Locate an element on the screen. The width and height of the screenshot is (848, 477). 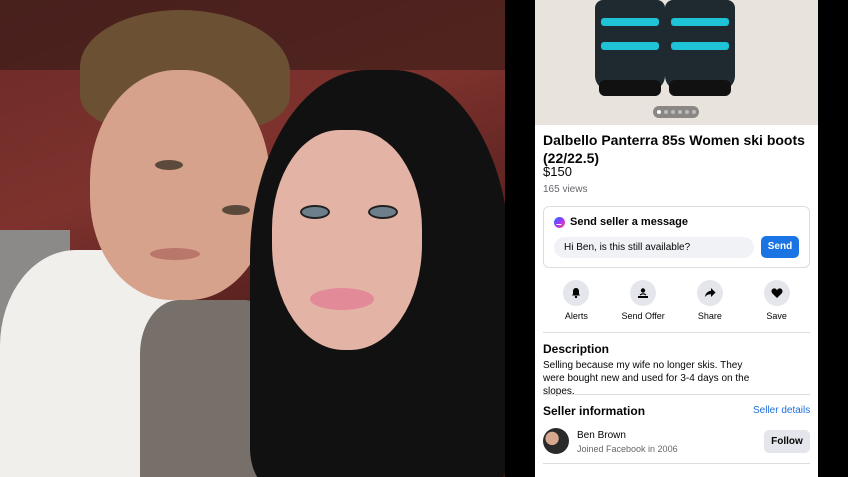
share-icon is located at coordinates (709, 293).